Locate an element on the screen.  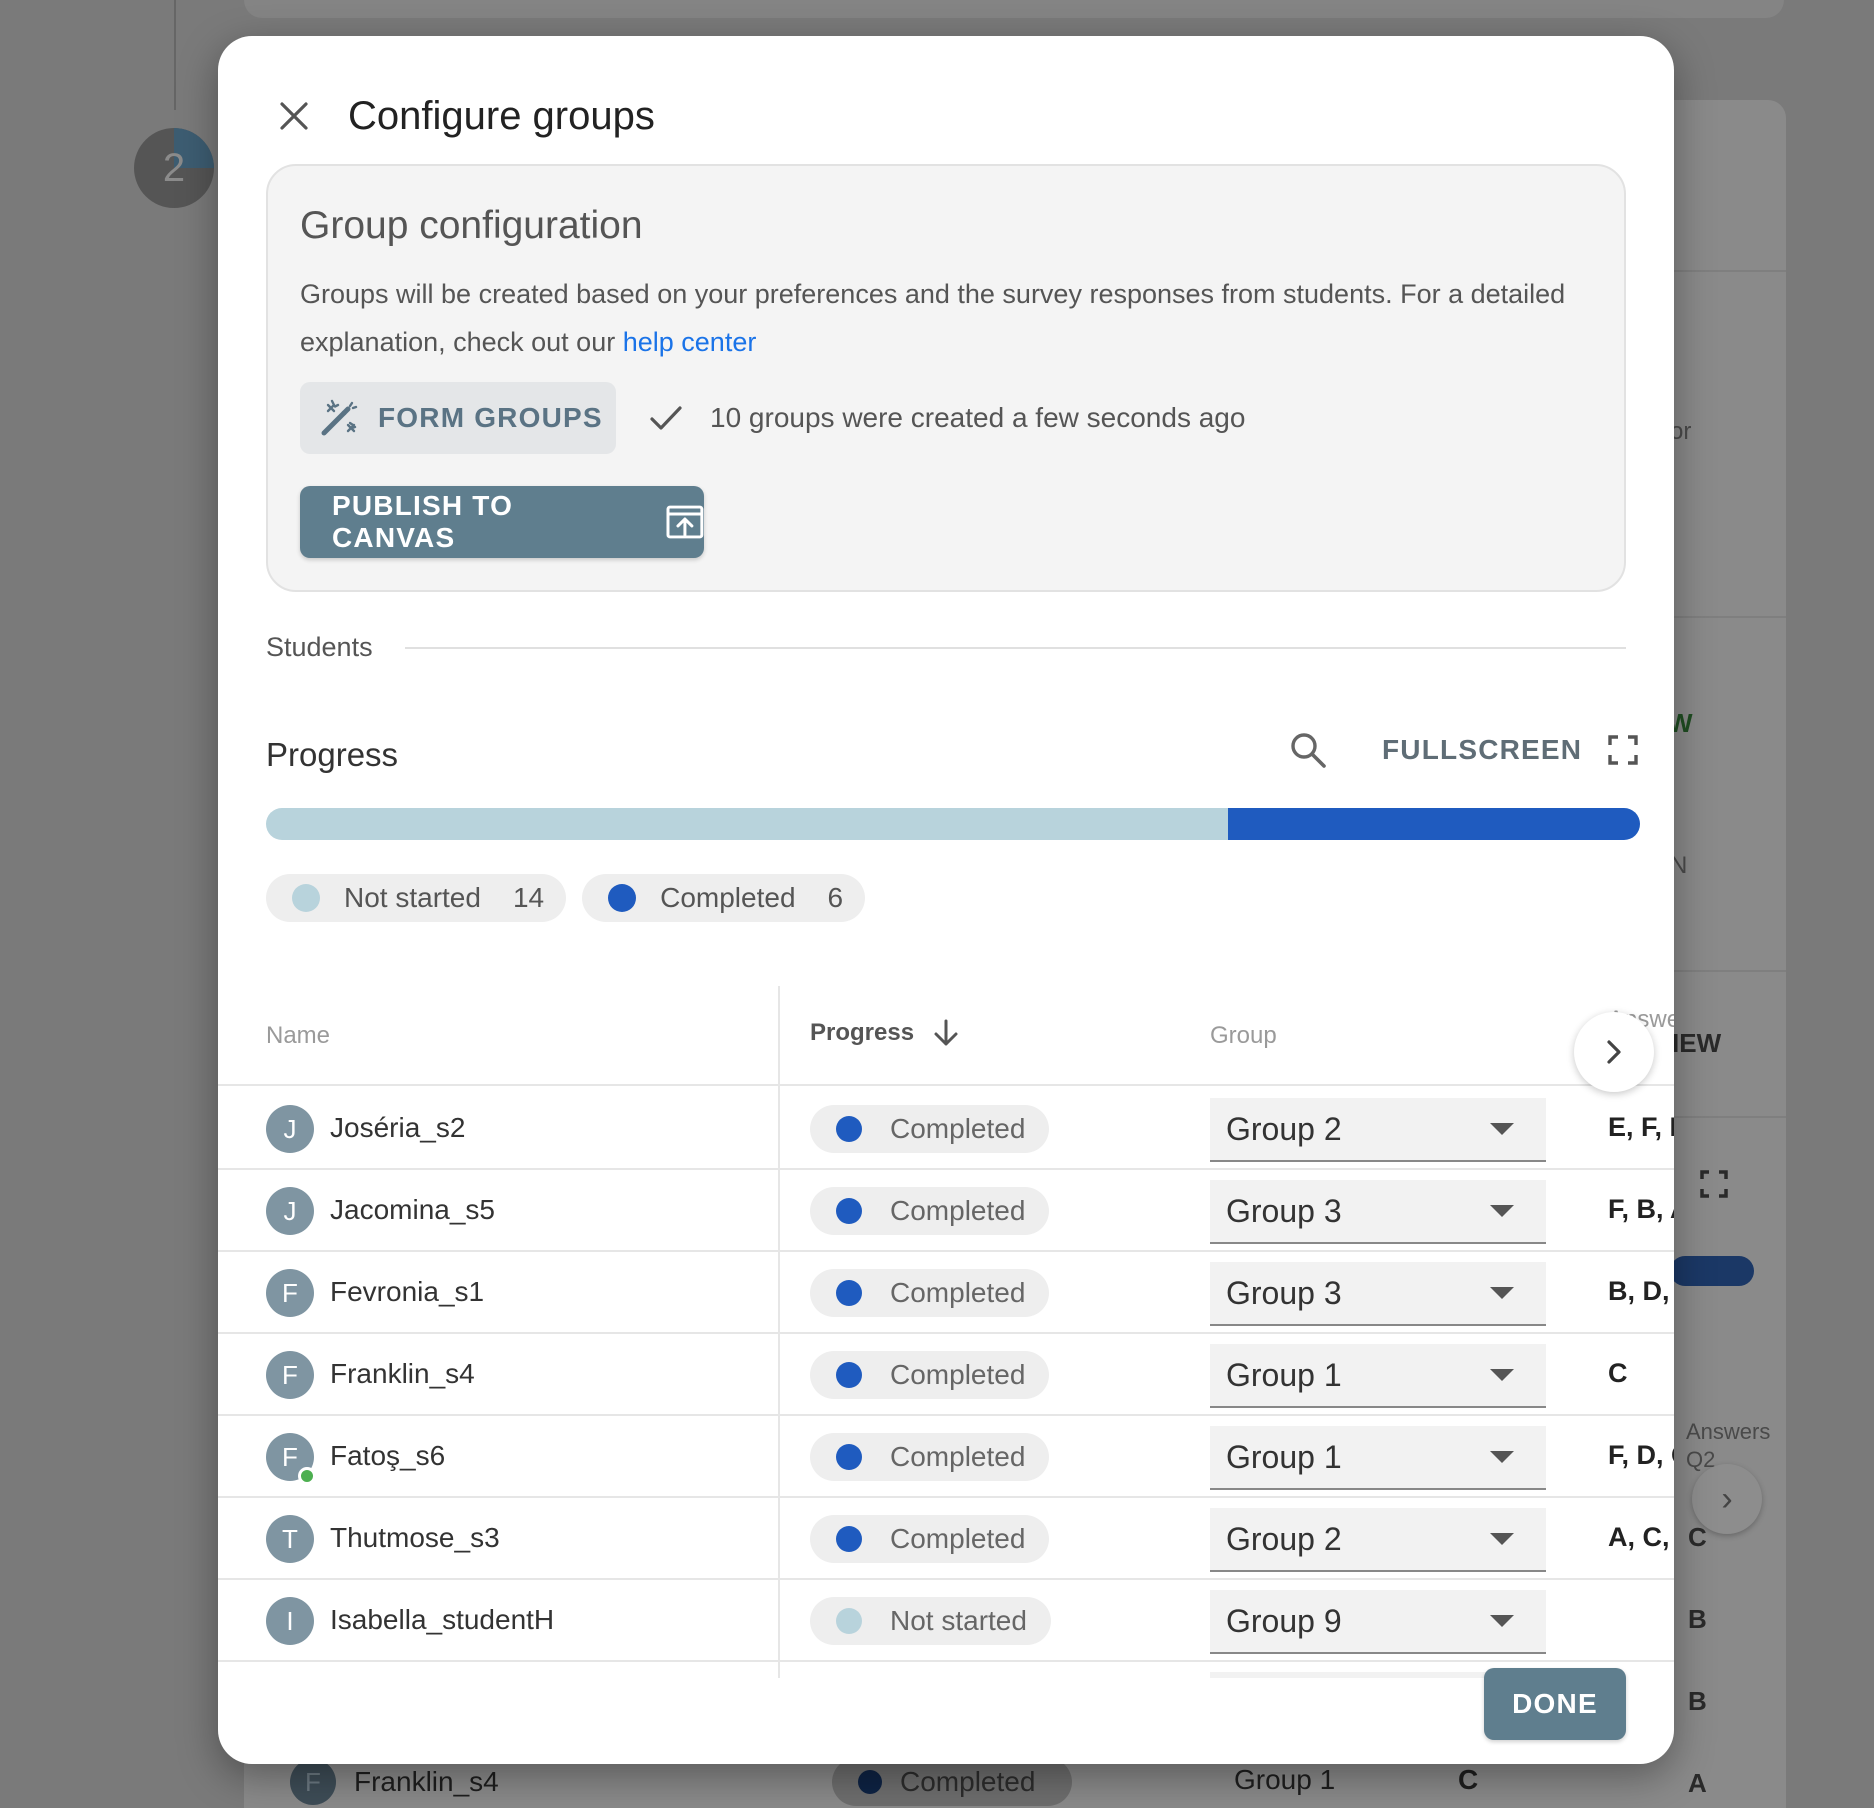
done-button: DONE is located at coordinates (1555, 1704).